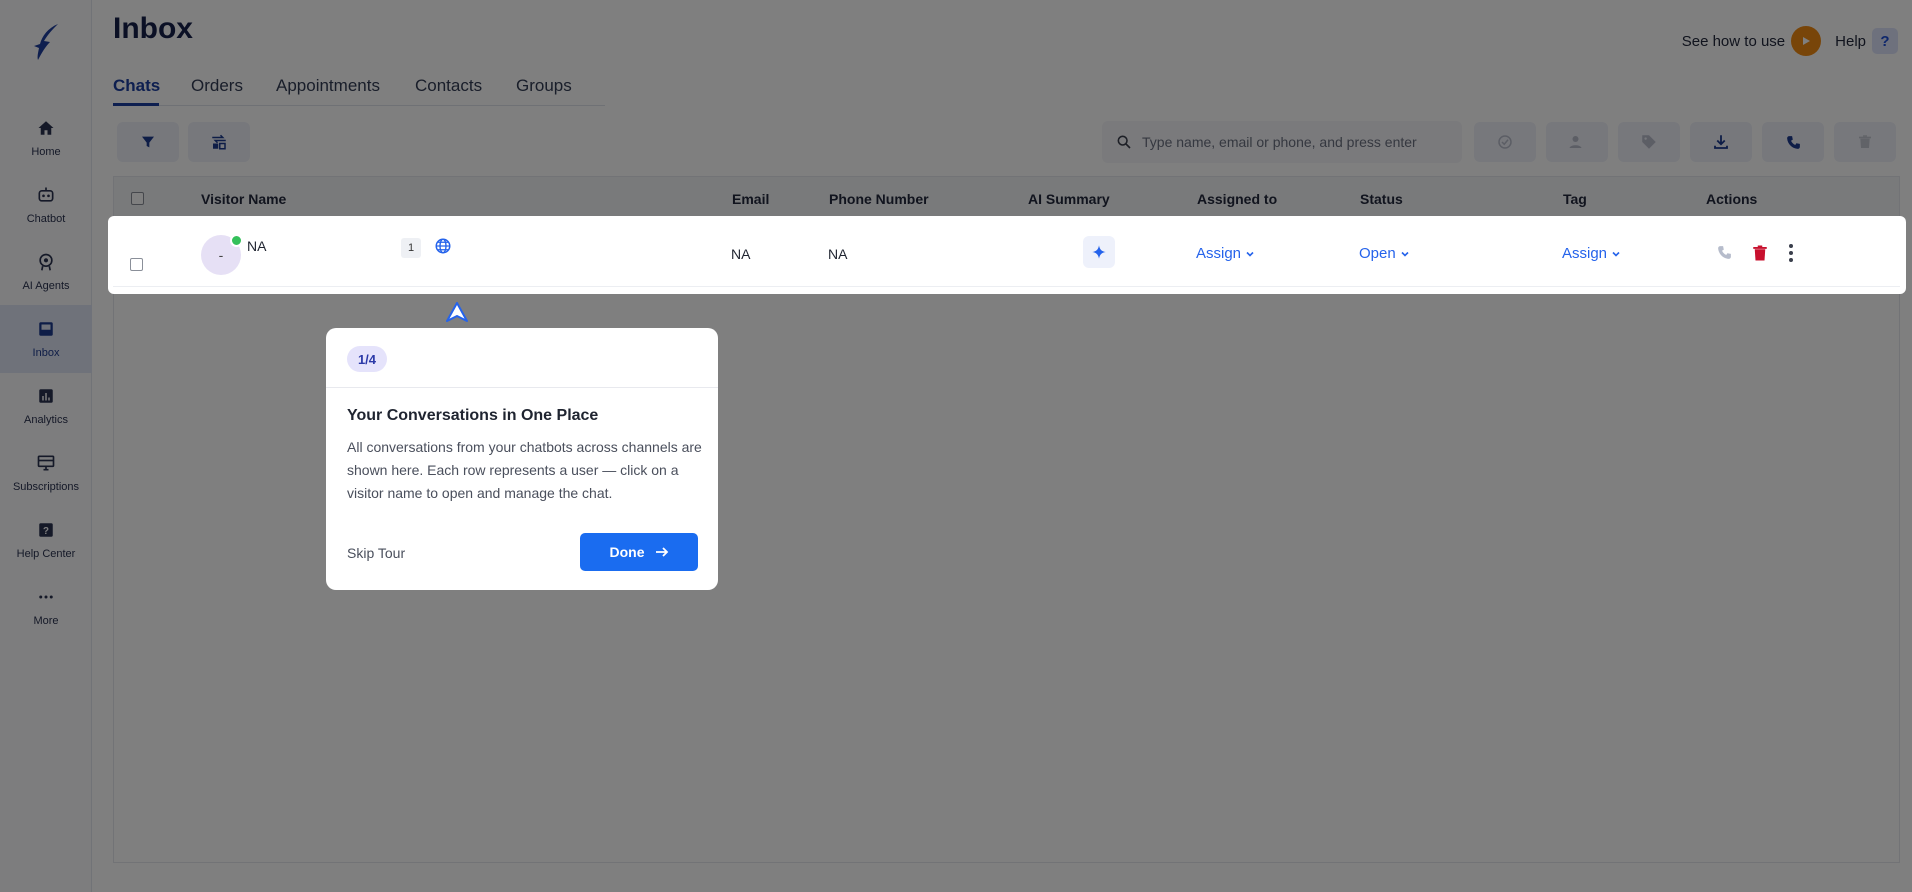  What do you see at coordinates (627, 552) in the screenshot?
I see `done-label: Done` at bounding box center [627, 552].